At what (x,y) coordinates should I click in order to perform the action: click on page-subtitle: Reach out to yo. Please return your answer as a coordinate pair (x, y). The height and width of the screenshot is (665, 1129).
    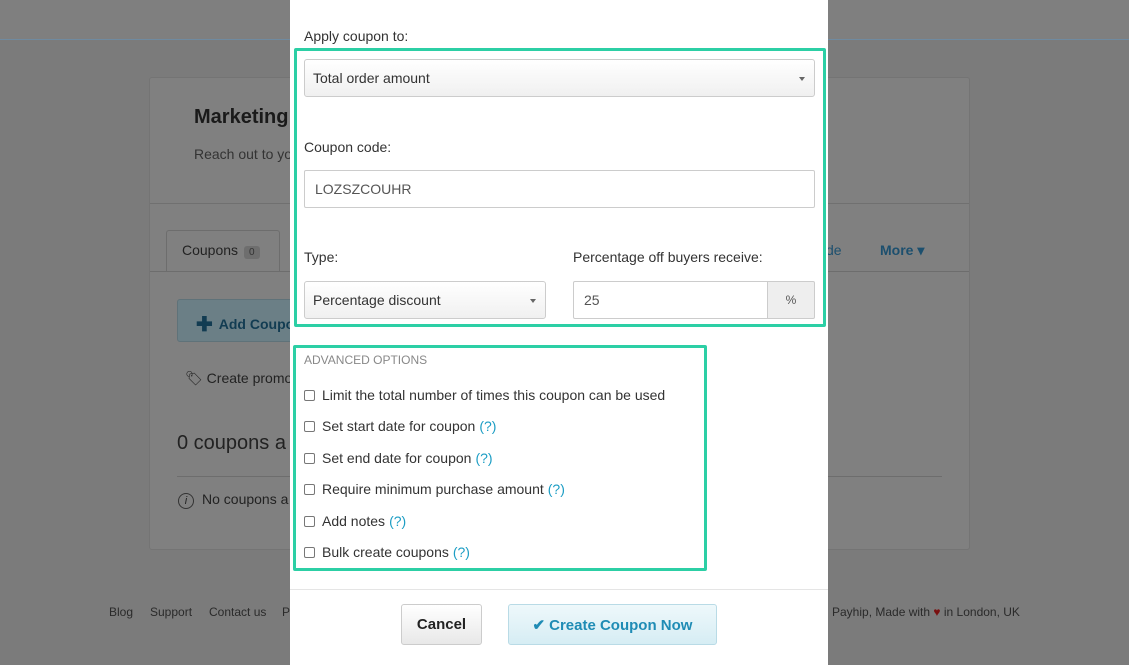
    Looking at the image, I should click on (243, 154).